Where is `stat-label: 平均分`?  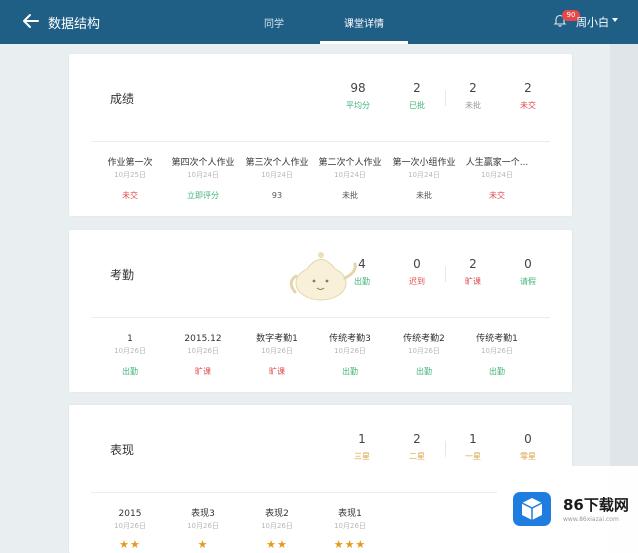 stat-label: 平均分 is located at coordinates (358, 105).